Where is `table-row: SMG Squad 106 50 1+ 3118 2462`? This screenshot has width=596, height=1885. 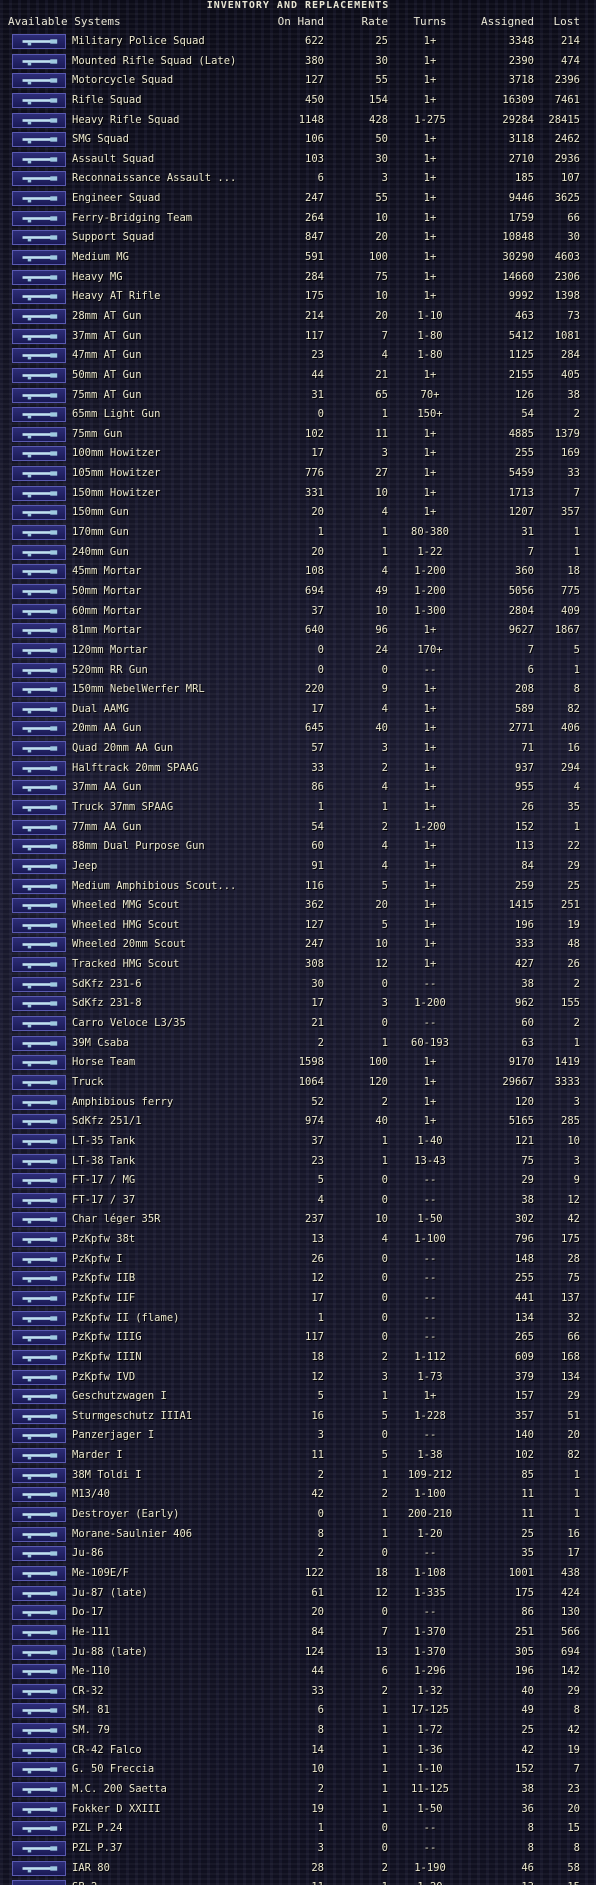 table-row: SMG Squad 106 50 1+ 3118 2462 is located at coordinates (298, 140).